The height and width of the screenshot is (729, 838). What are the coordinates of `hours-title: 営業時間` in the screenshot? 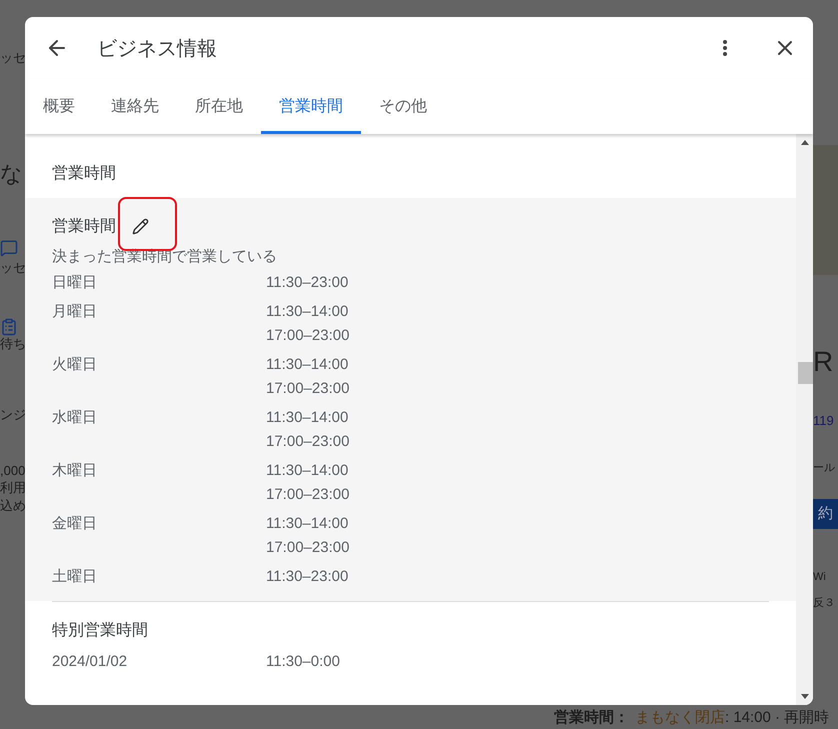 It's located at (84, 226).